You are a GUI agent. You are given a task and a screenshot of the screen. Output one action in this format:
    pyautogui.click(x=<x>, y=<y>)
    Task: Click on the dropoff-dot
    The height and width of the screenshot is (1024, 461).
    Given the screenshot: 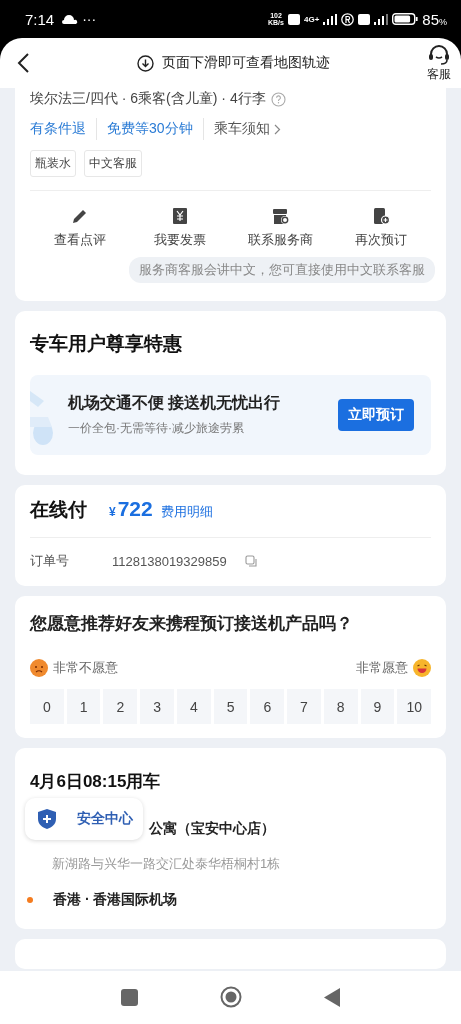 What is the action you would take?
    pyautogui.click(x=30, y=900)
    